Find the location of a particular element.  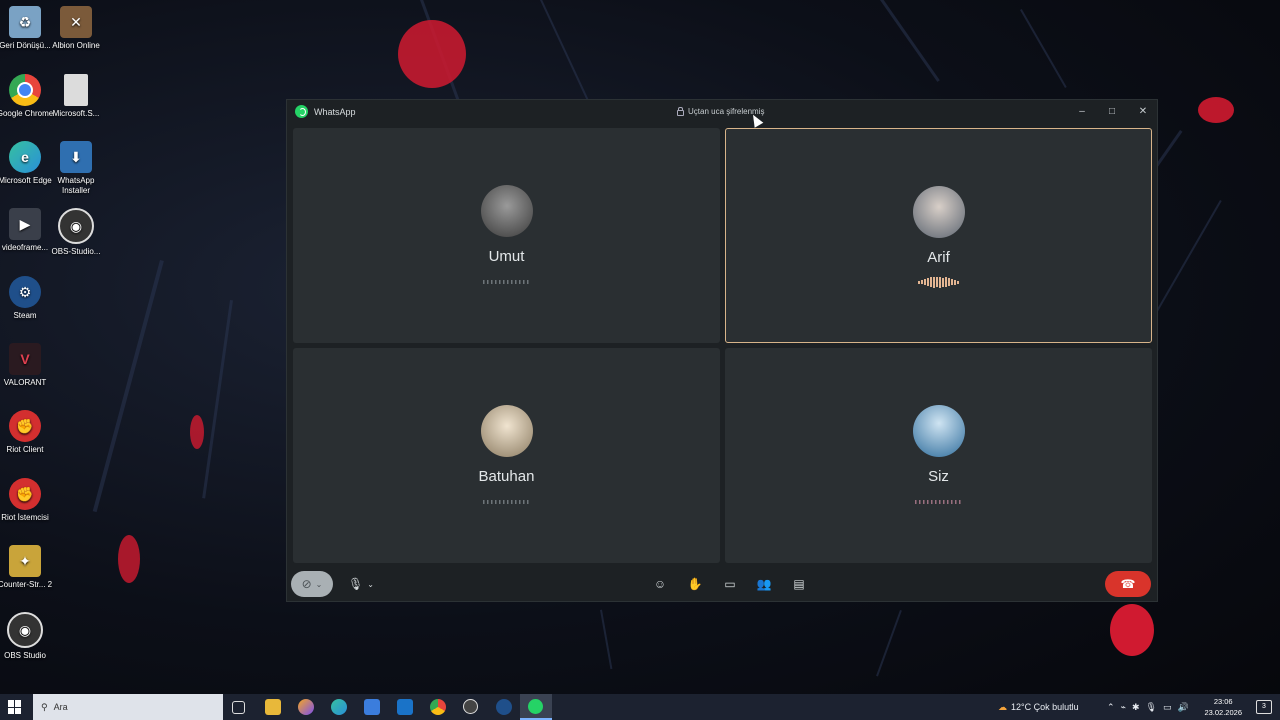

lock-icon is located at coordinates (680, 111).